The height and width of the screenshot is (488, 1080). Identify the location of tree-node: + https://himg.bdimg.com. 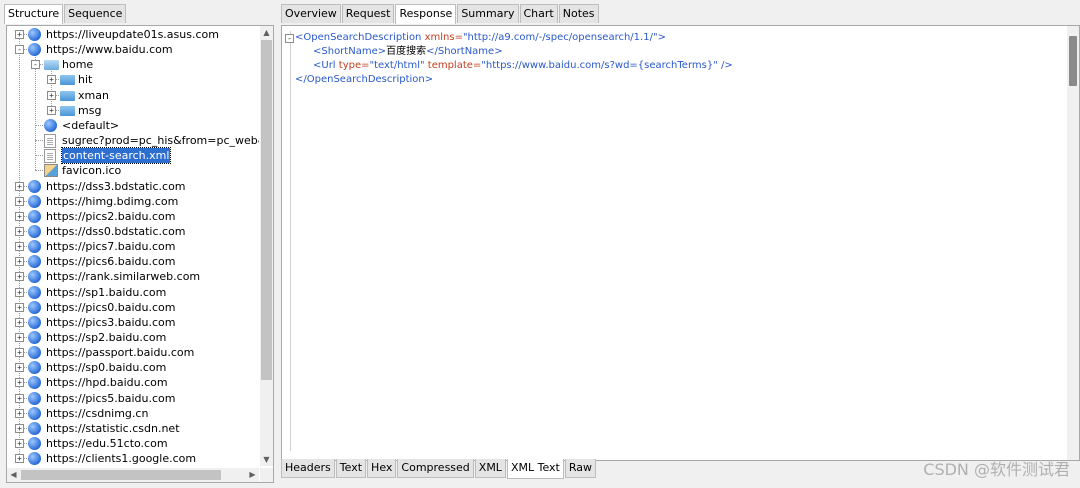
(133, 201).